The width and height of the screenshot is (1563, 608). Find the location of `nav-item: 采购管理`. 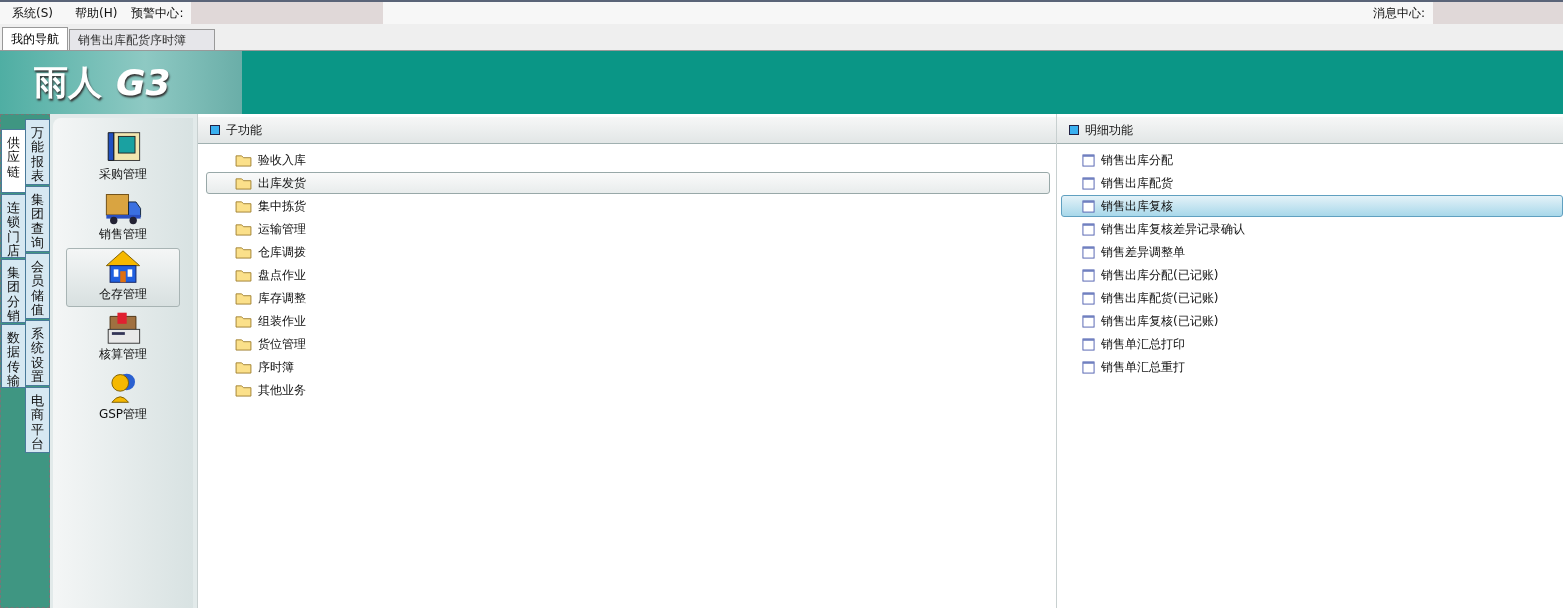

nav-item: 采购管理 is located at coordinates (123, 157).